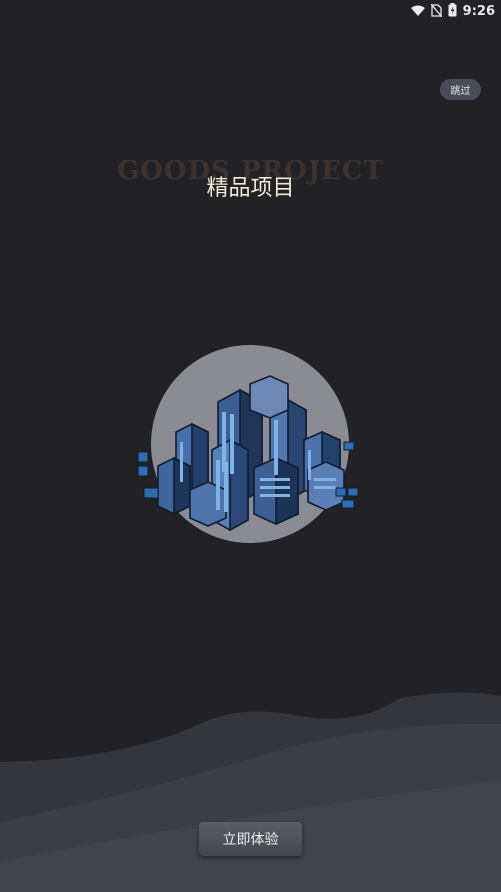  I want to click on status-bar: 9:26, so click(250, 11).